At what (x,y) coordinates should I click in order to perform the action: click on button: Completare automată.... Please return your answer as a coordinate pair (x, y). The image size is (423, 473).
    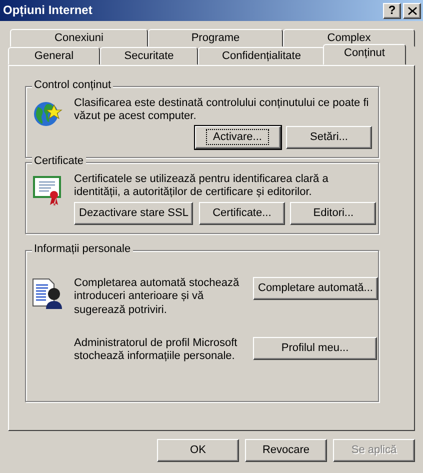
    Looking at the image, I should click on (315, 288).